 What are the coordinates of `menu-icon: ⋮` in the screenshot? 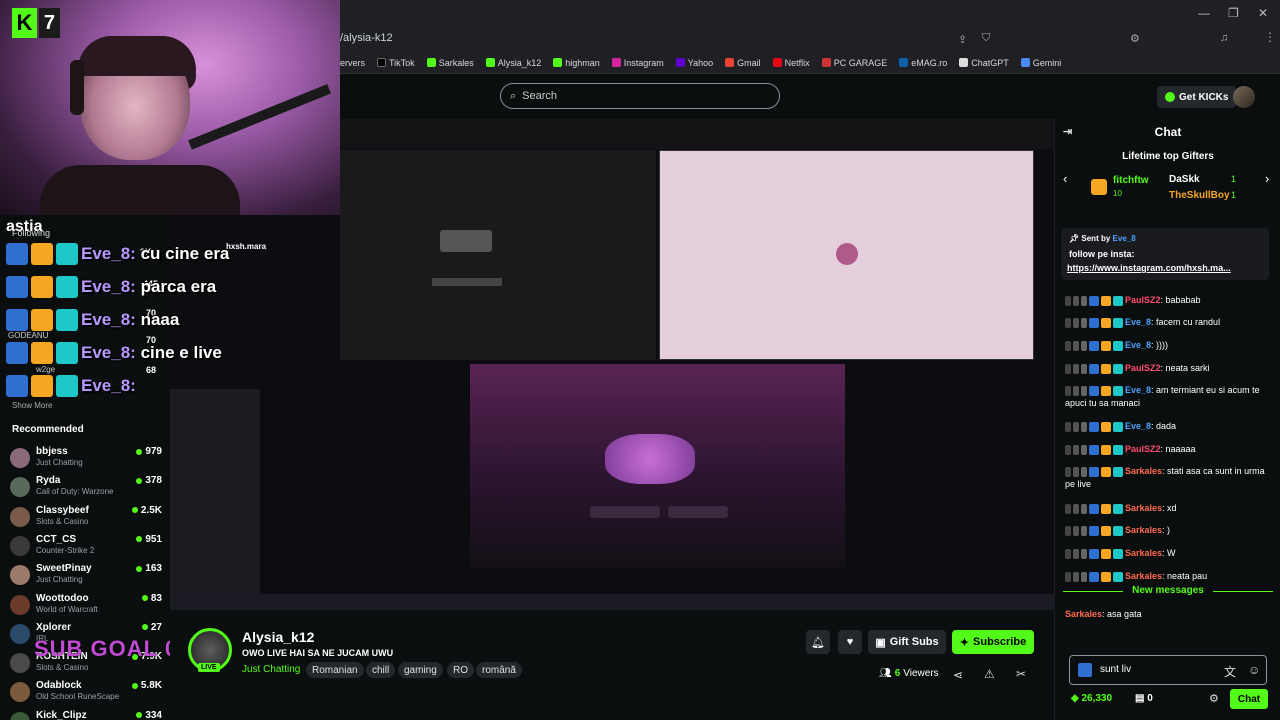 It's located at (1270, 37).